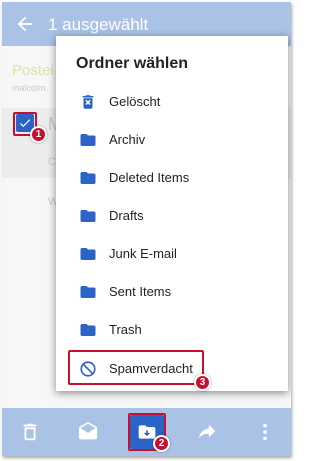 This screenshot has height=461, width=320. I want to click on callout-badge-2: 2, so click(161, 443).